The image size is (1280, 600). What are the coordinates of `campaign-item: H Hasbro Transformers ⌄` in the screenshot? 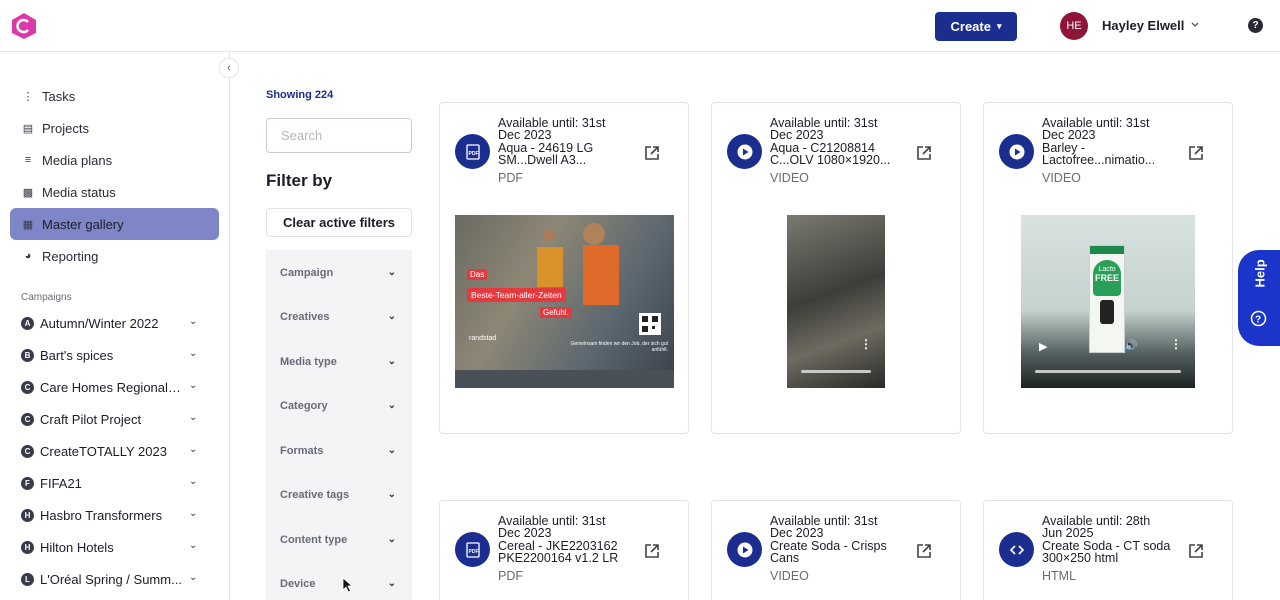 It's located at (111, 515).